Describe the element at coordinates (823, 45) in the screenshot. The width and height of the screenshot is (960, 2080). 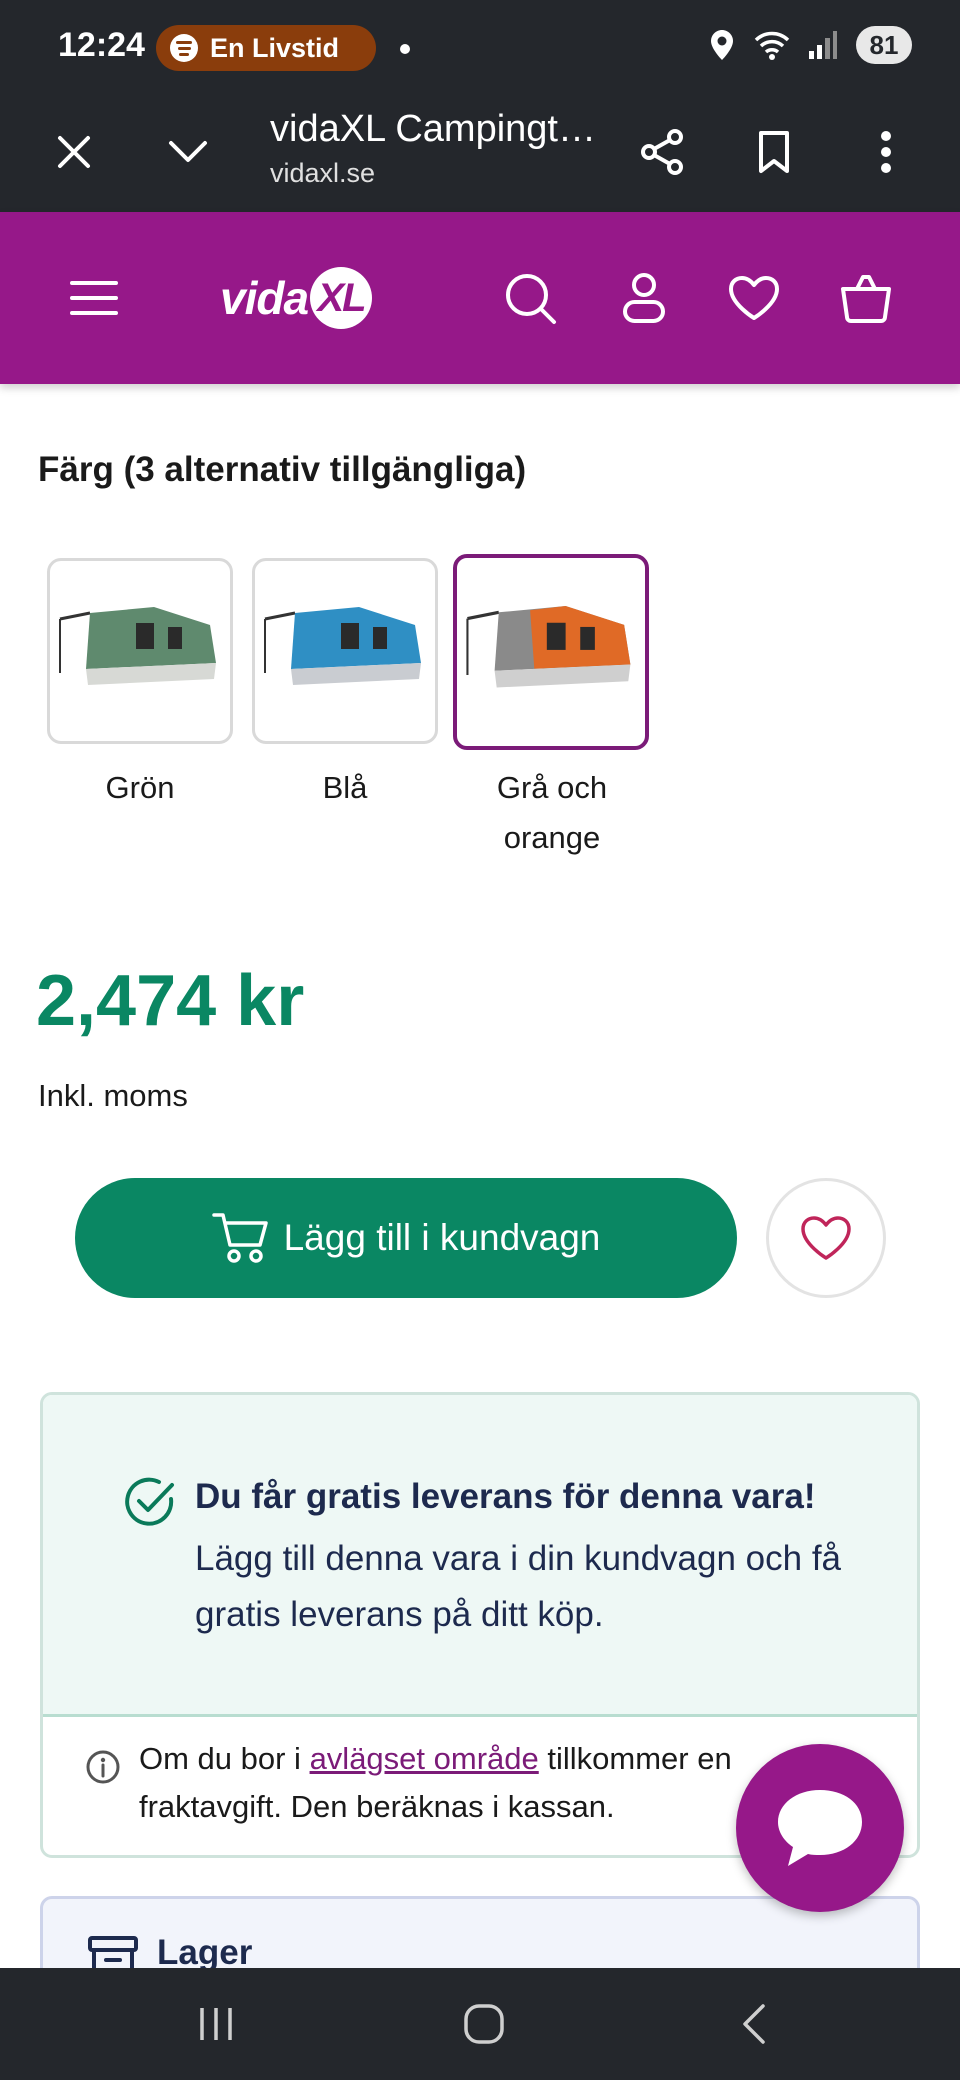
I see `signal-icon` at that location.